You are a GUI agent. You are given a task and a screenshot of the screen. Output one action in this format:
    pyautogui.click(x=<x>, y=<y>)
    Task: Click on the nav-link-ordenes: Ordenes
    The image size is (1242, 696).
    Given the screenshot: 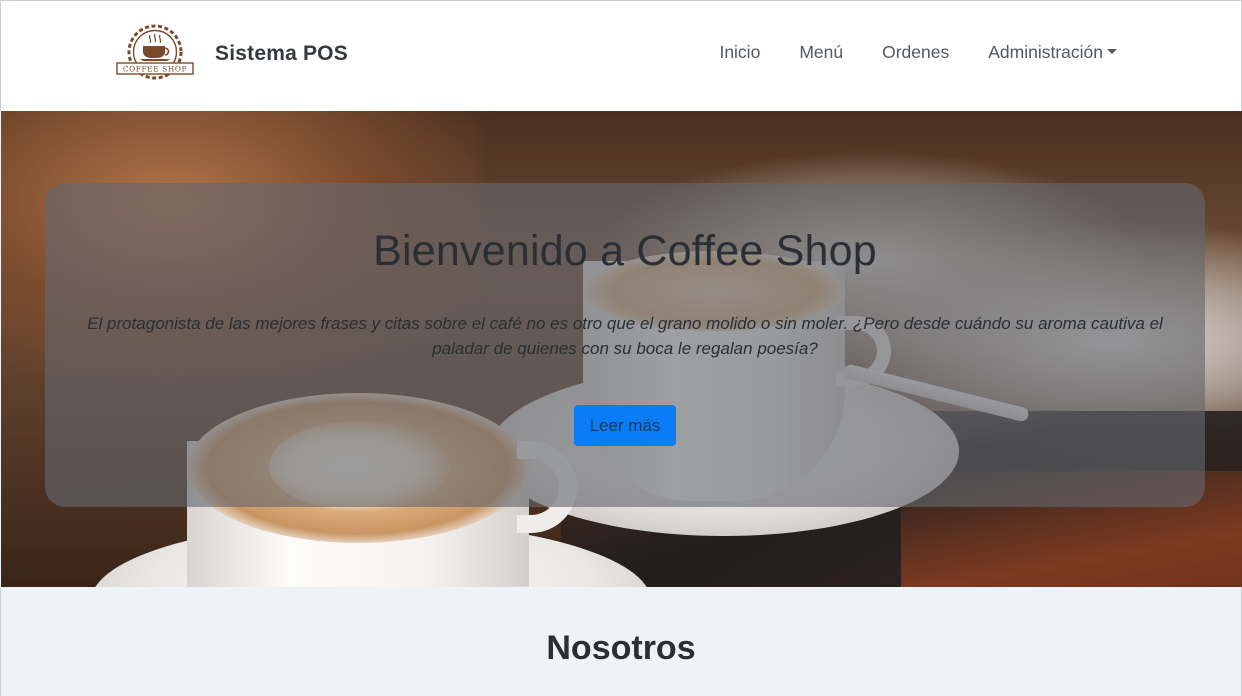 What is the action you would take?
    pyautogui.click(x=915, y=52)
    